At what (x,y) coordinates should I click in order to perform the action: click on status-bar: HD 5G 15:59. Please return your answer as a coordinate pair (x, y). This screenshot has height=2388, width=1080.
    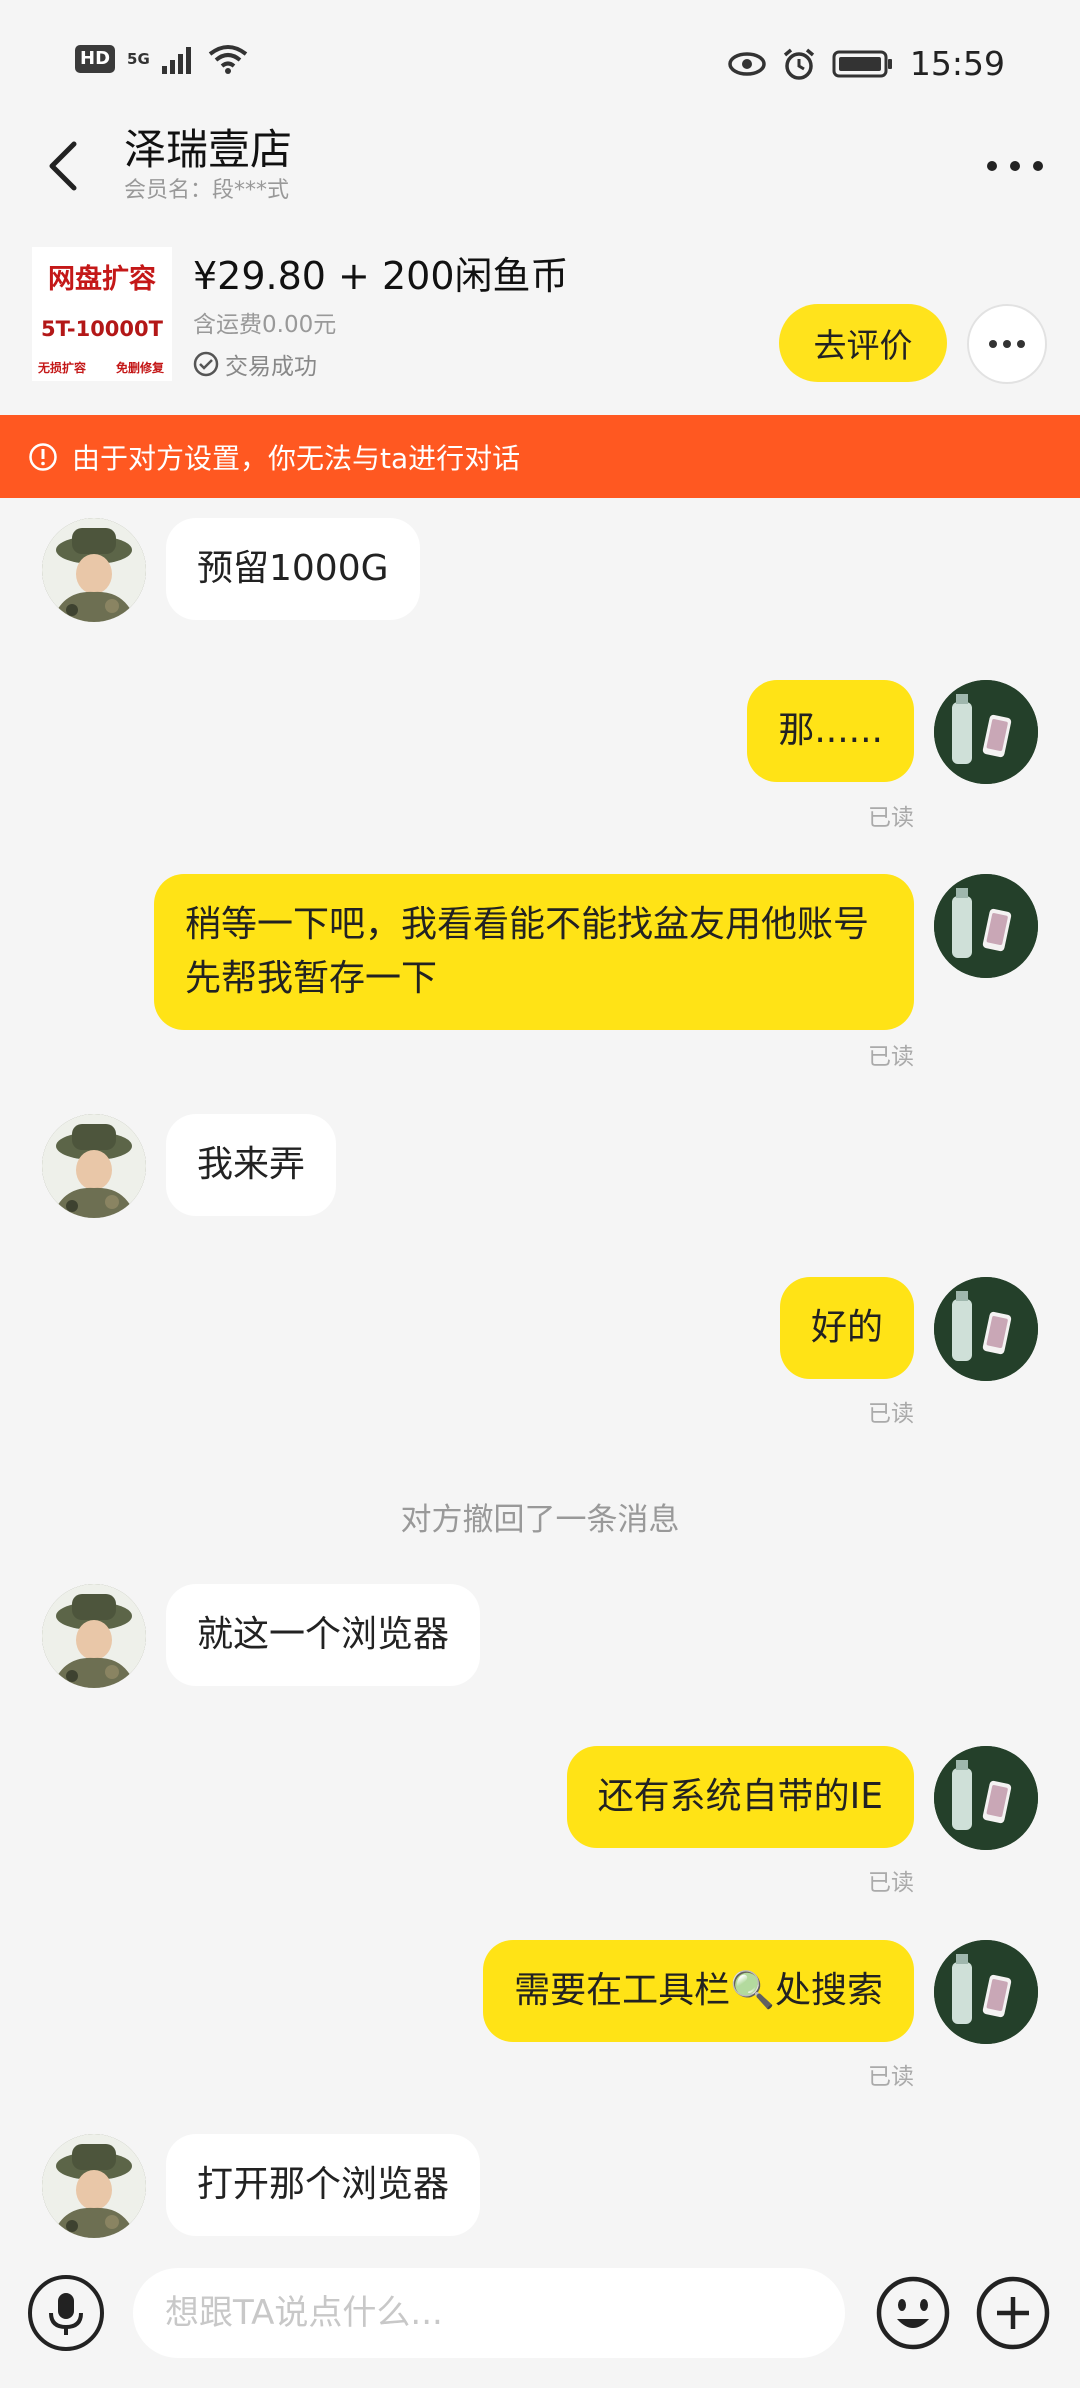
    Looking at the image, I should click on (540, 60).